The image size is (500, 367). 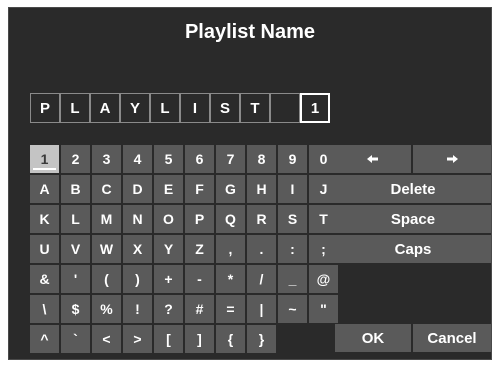 I want to click on key: H, so click(x=261, y=189).